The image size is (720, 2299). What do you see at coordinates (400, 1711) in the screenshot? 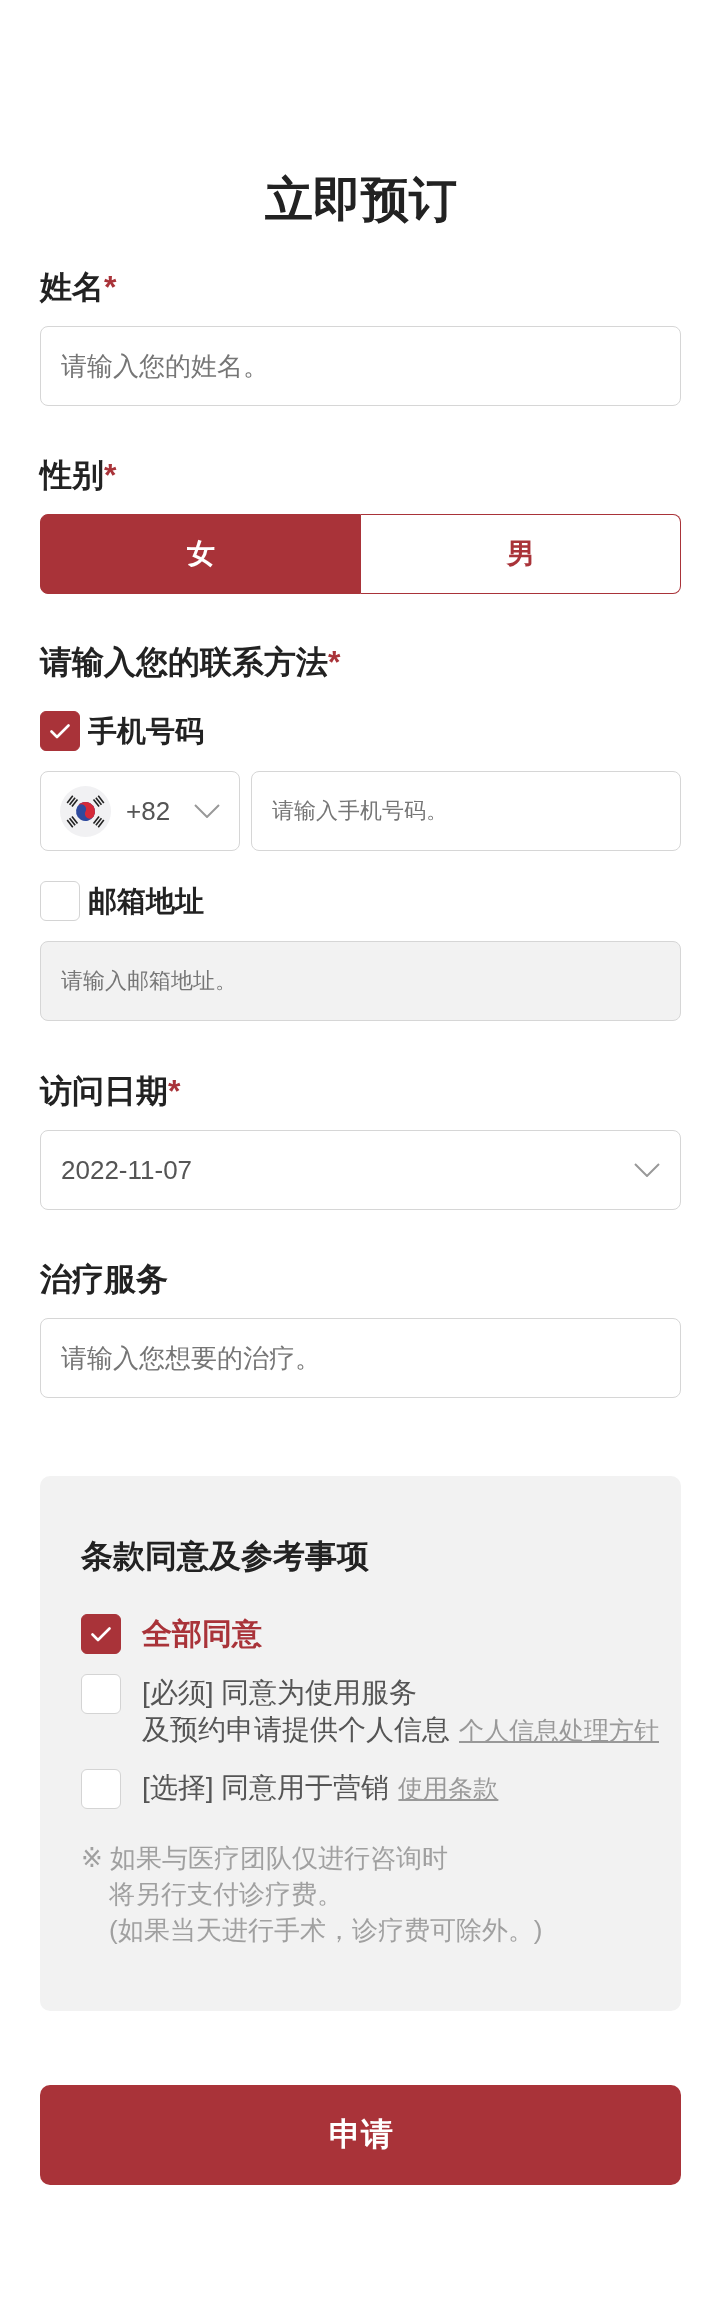
I see `consent-text: [必须] 同意为使用服务 及预约申请提供个人信息 个人信息处理方针` at bounding box center [400, 1711].